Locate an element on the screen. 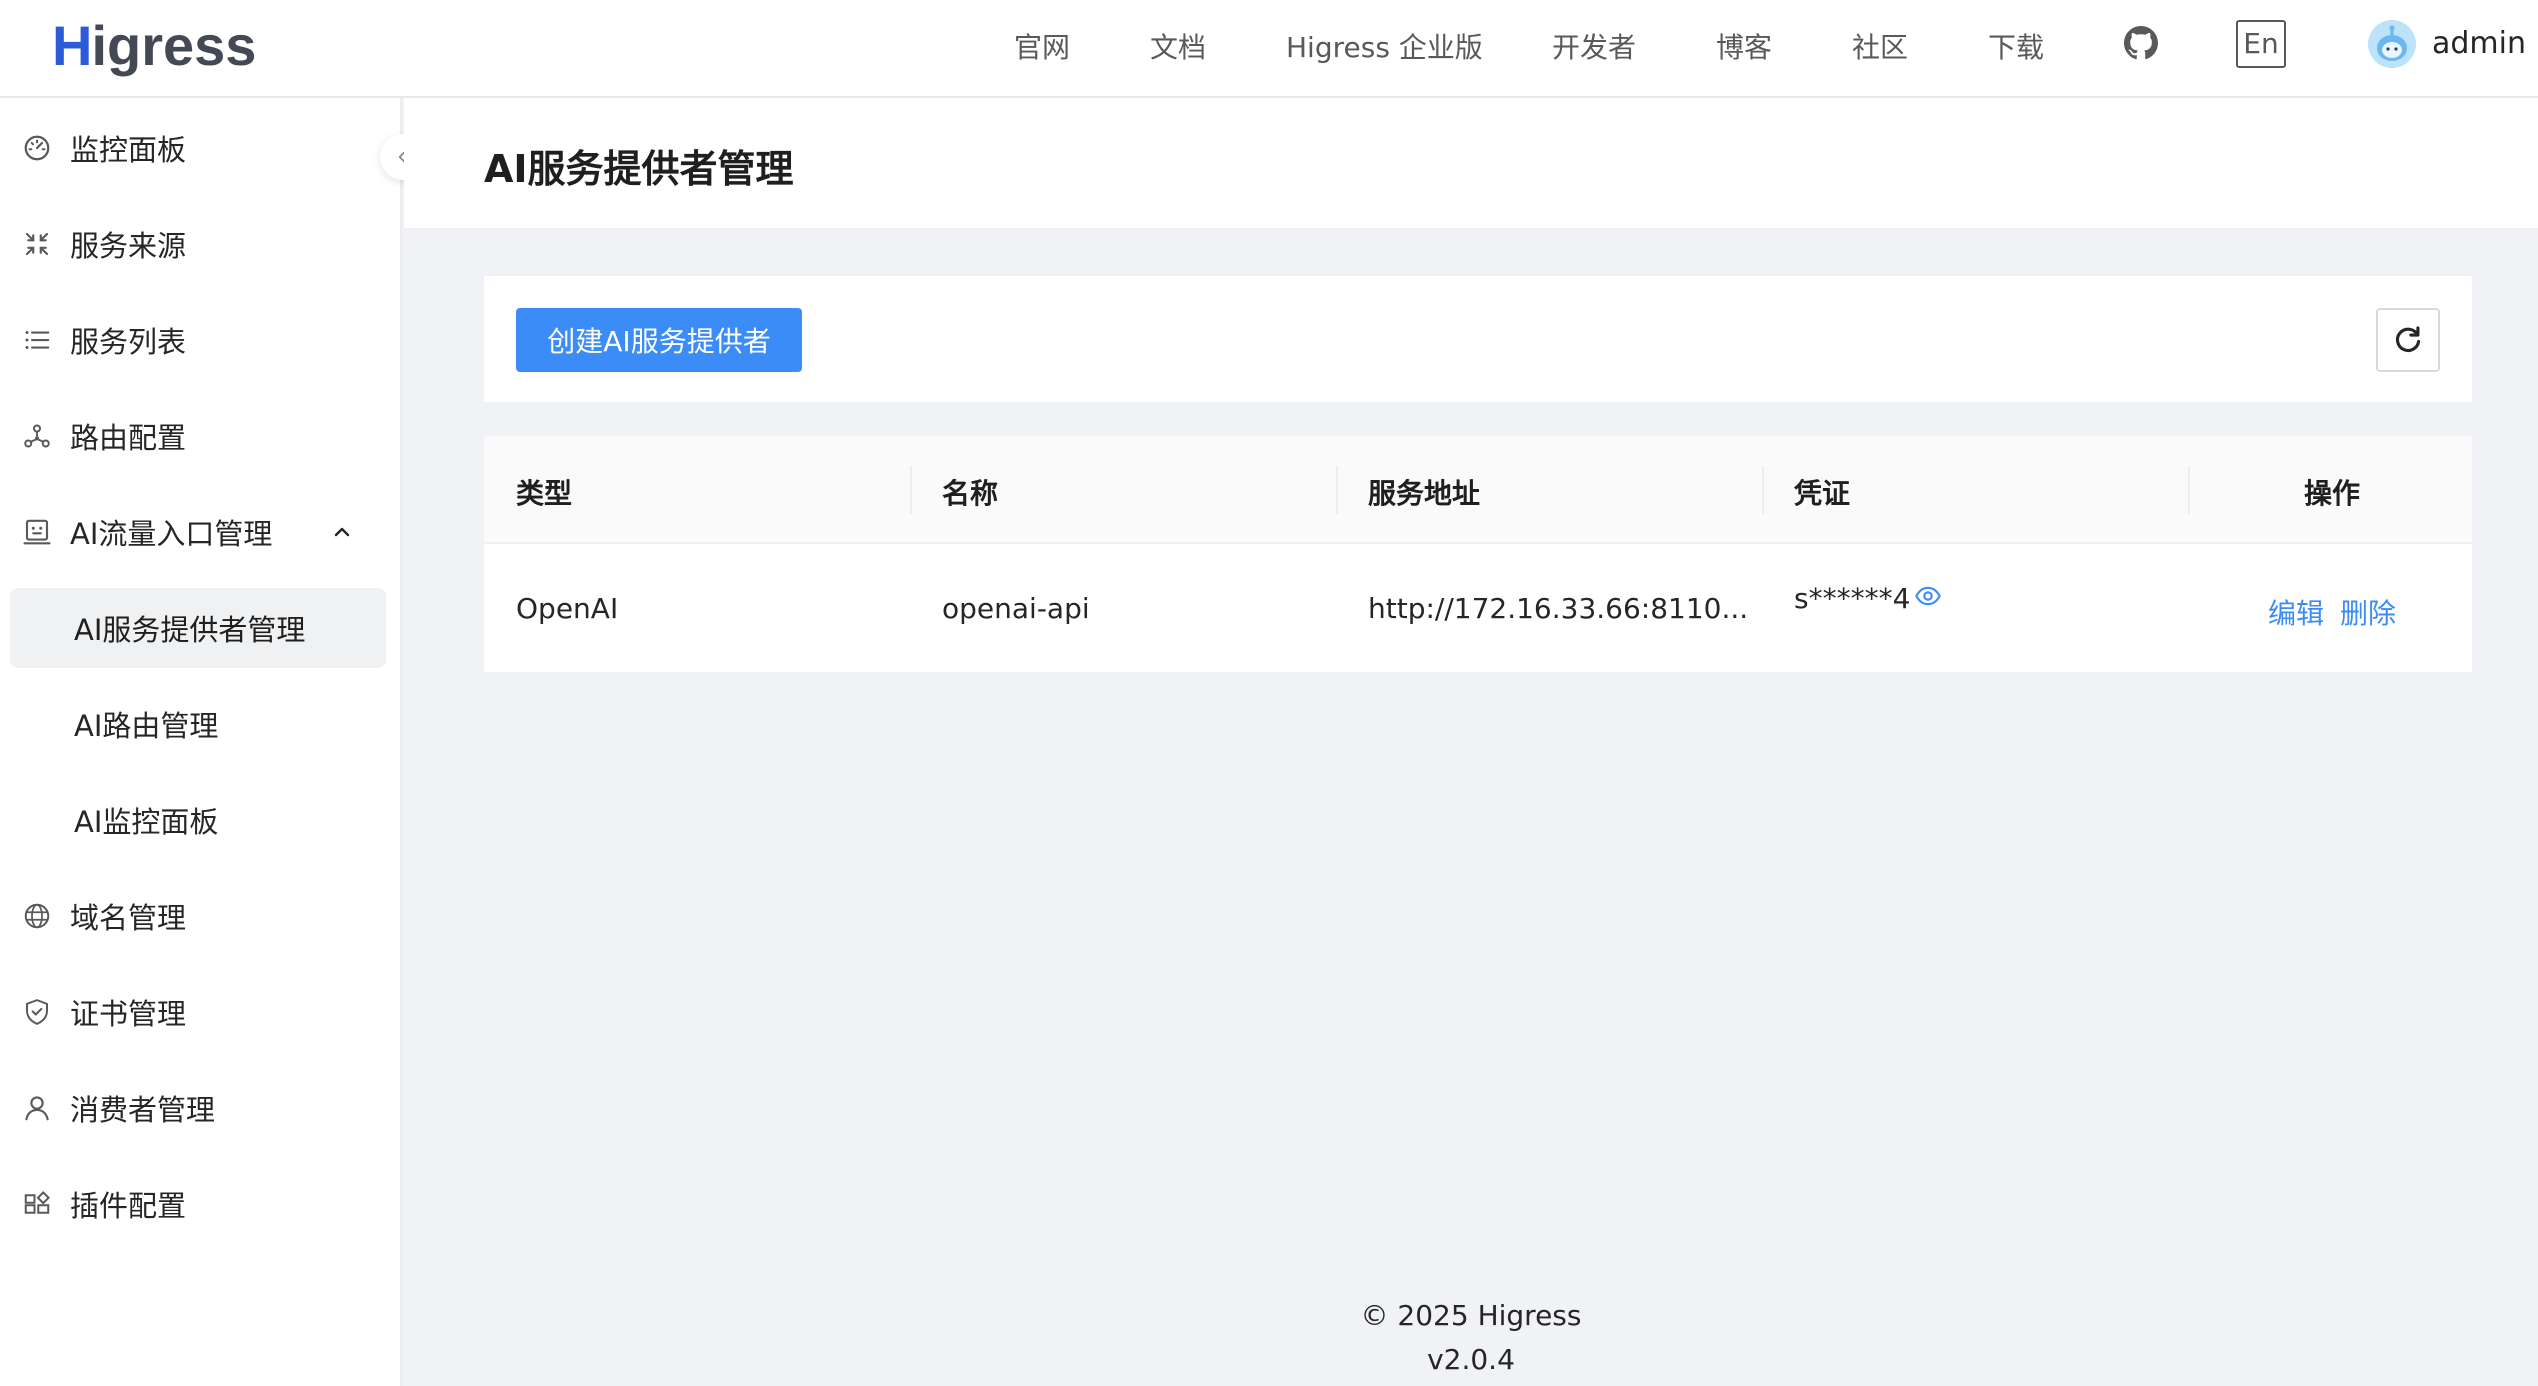 Image resolution: width=2538 pixels, height=1386 pixels. delete-link: 删除 is located at coordinates (2368, 612).